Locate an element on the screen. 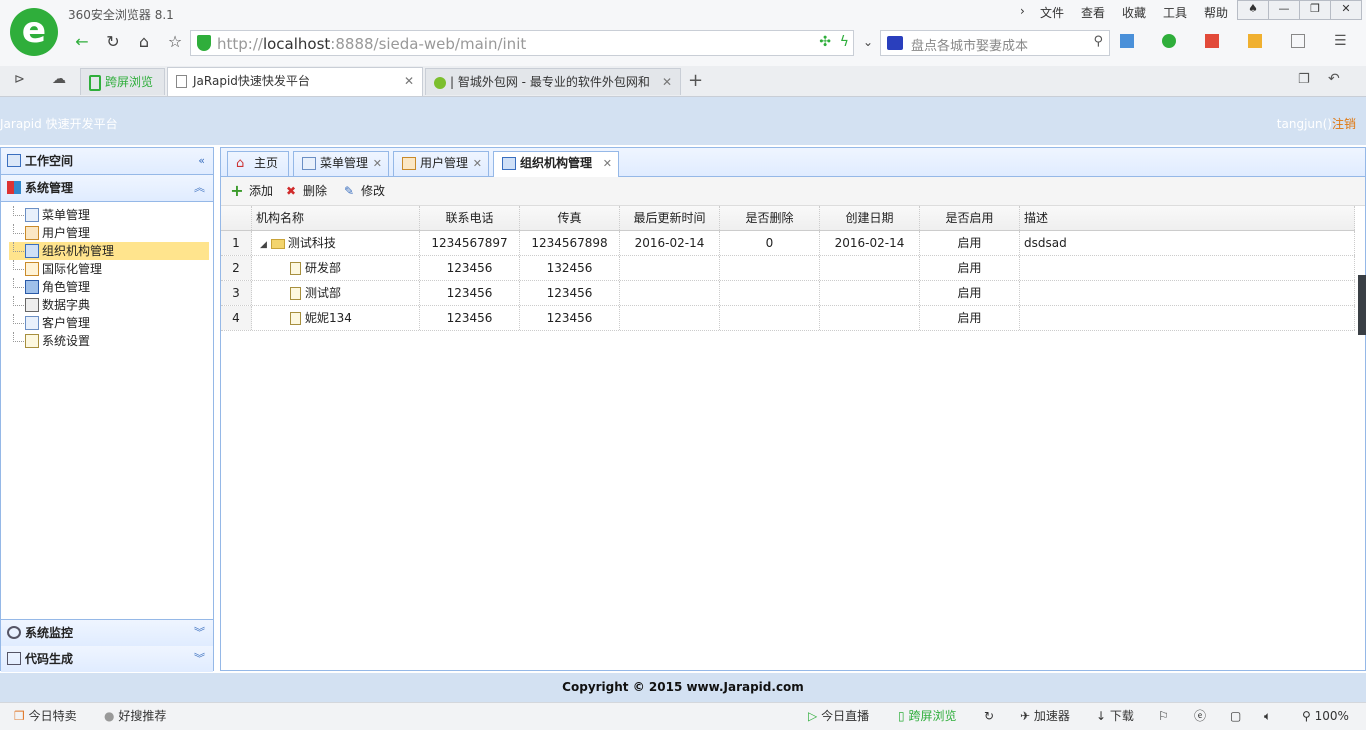 The height and width of the screenshot is (730, 1366). browser-tab-crossscreen: 跨屏浏览 is located at coordinates (122, 81).